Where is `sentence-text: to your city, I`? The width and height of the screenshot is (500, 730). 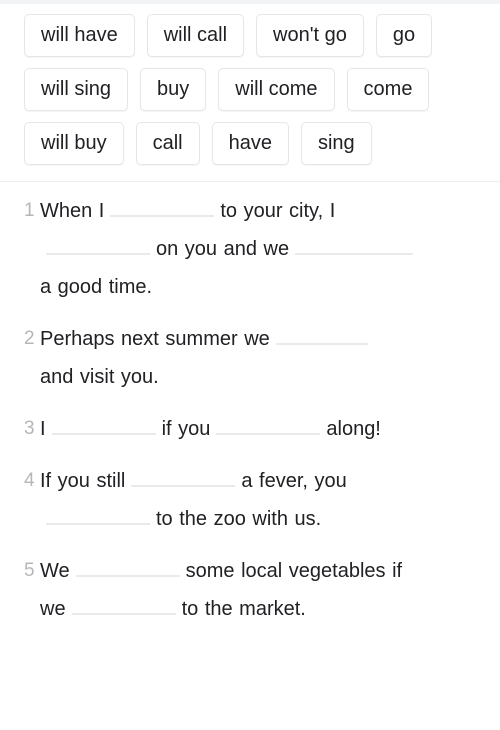
sentence-text: to your city, I is located at coordinates (278, 211).